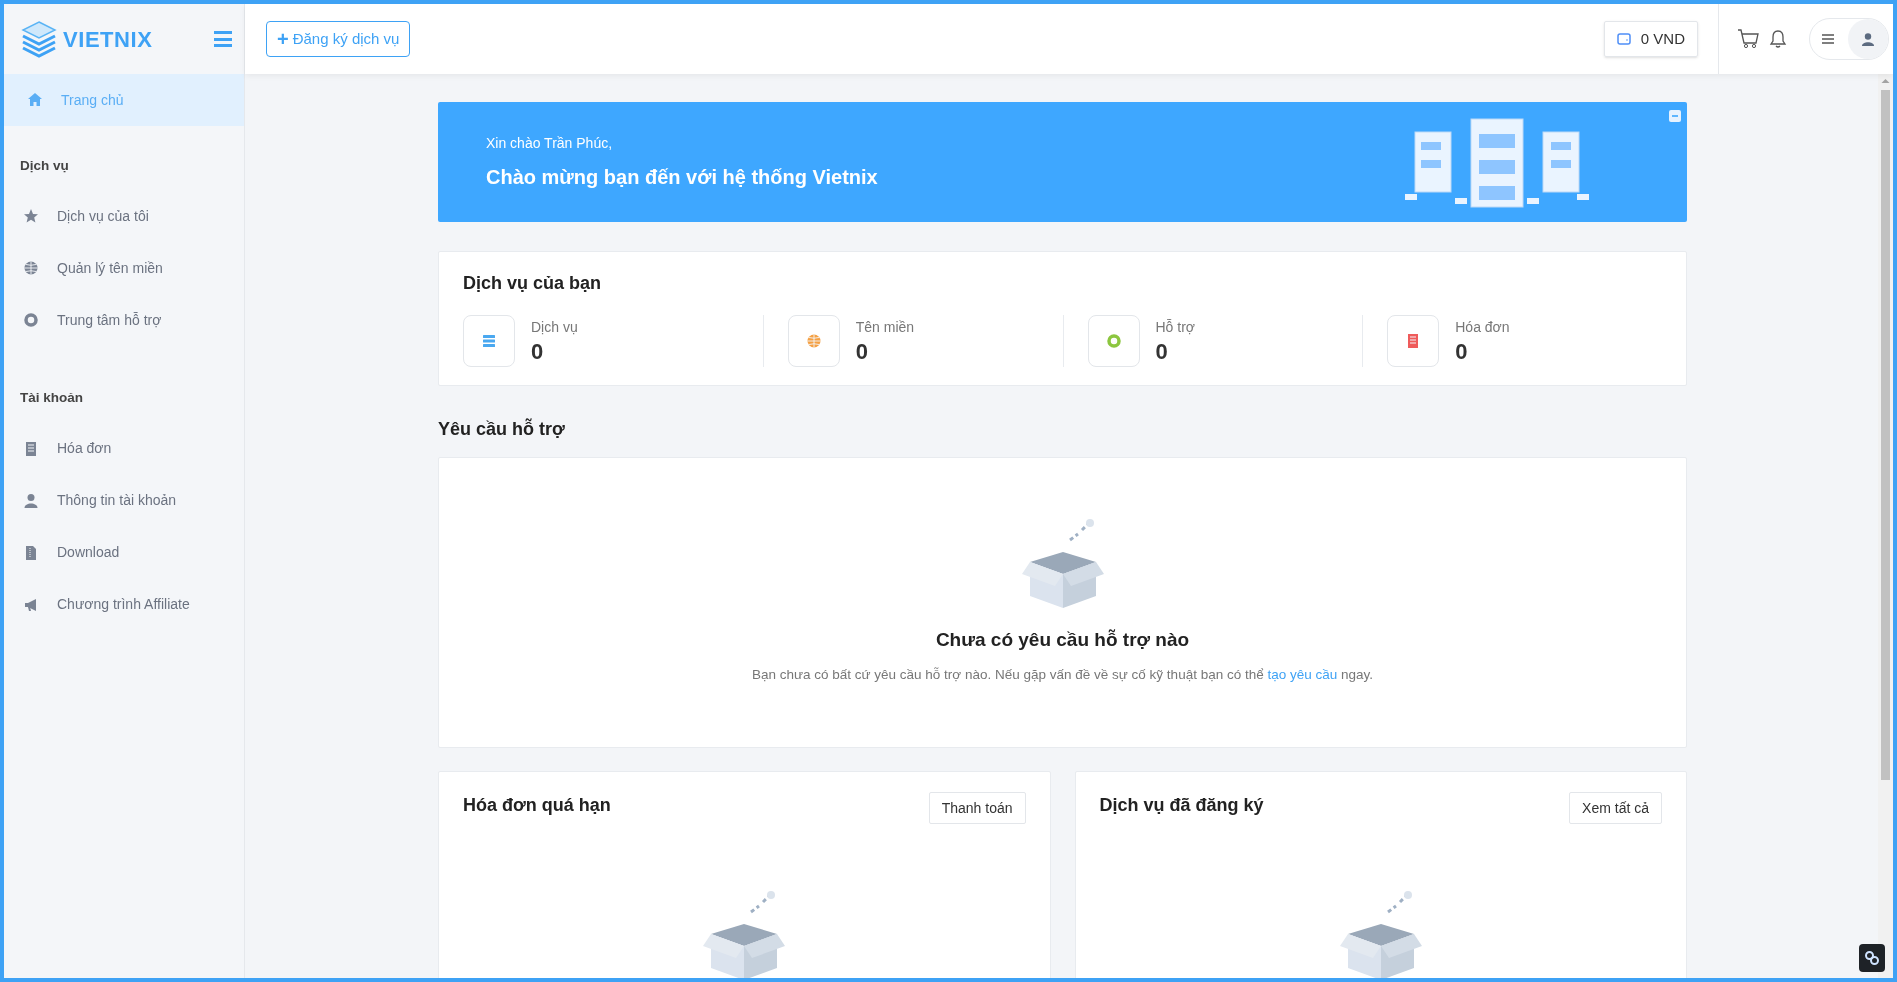 The height and width of the screenshot is (982, 1897). I want to click on sidebar-item: Download, so click(124, 552).